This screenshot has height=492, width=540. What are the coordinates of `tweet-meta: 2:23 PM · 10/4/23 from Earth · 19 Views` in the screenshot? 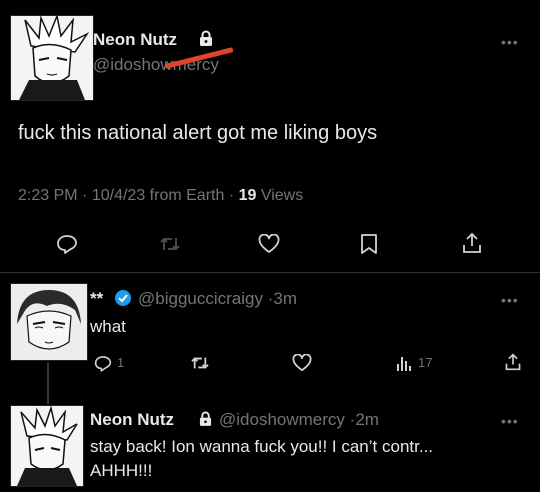 It's located at (160, 196).